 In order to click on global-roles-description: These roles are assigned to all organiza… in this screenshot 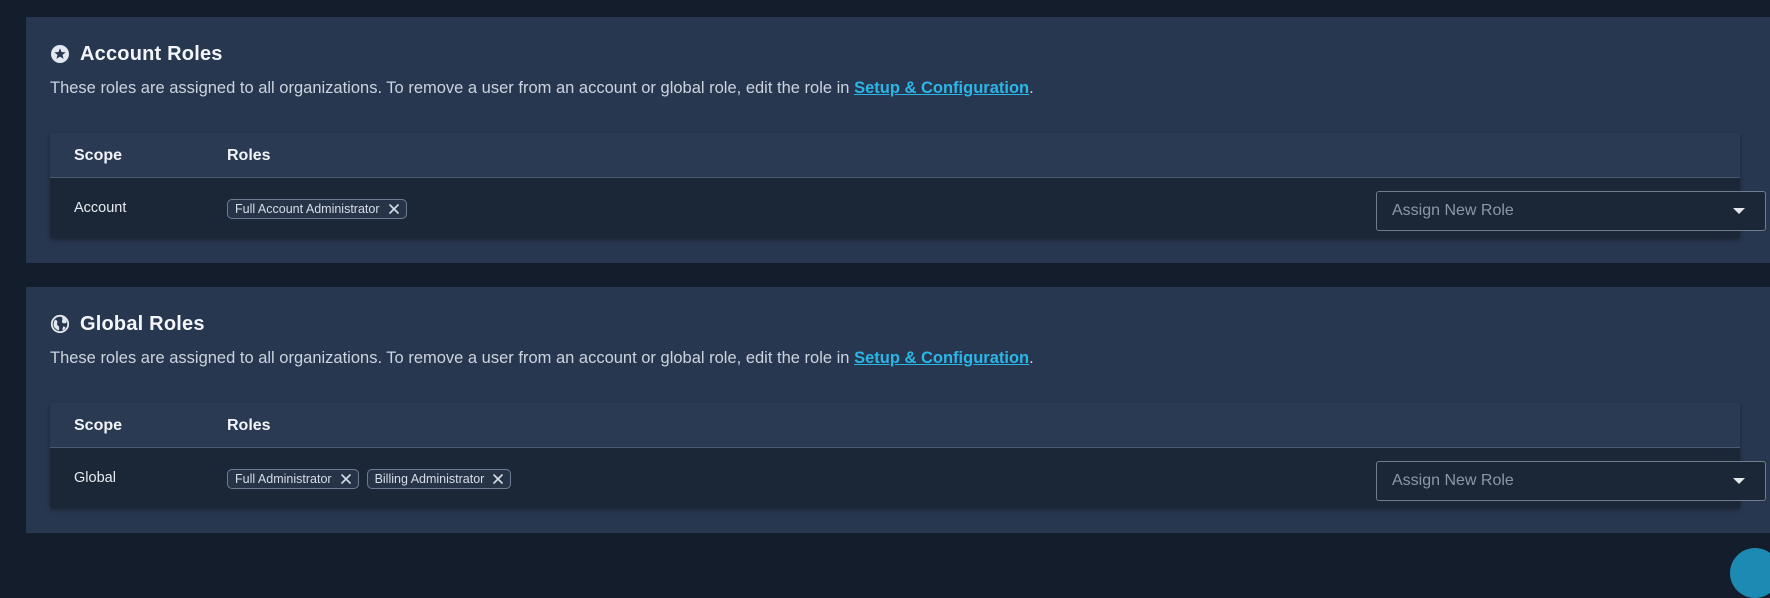, I will do `click(542, 358)`.